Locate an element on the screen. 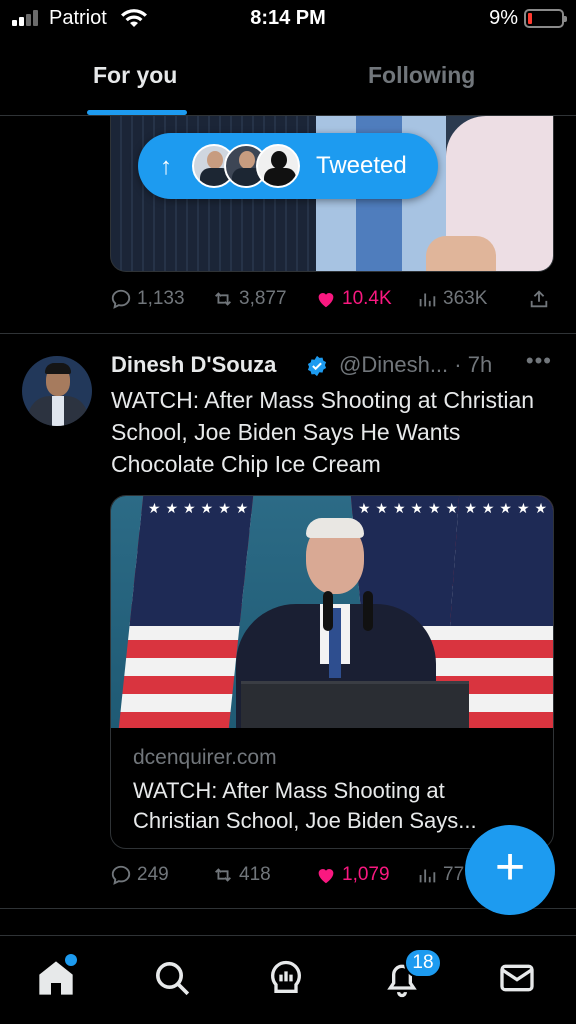 The height and width of the screenshot is (1024, 576). new-tweets-pill: ↑ Tweeted is located at coordinates (288, 166).